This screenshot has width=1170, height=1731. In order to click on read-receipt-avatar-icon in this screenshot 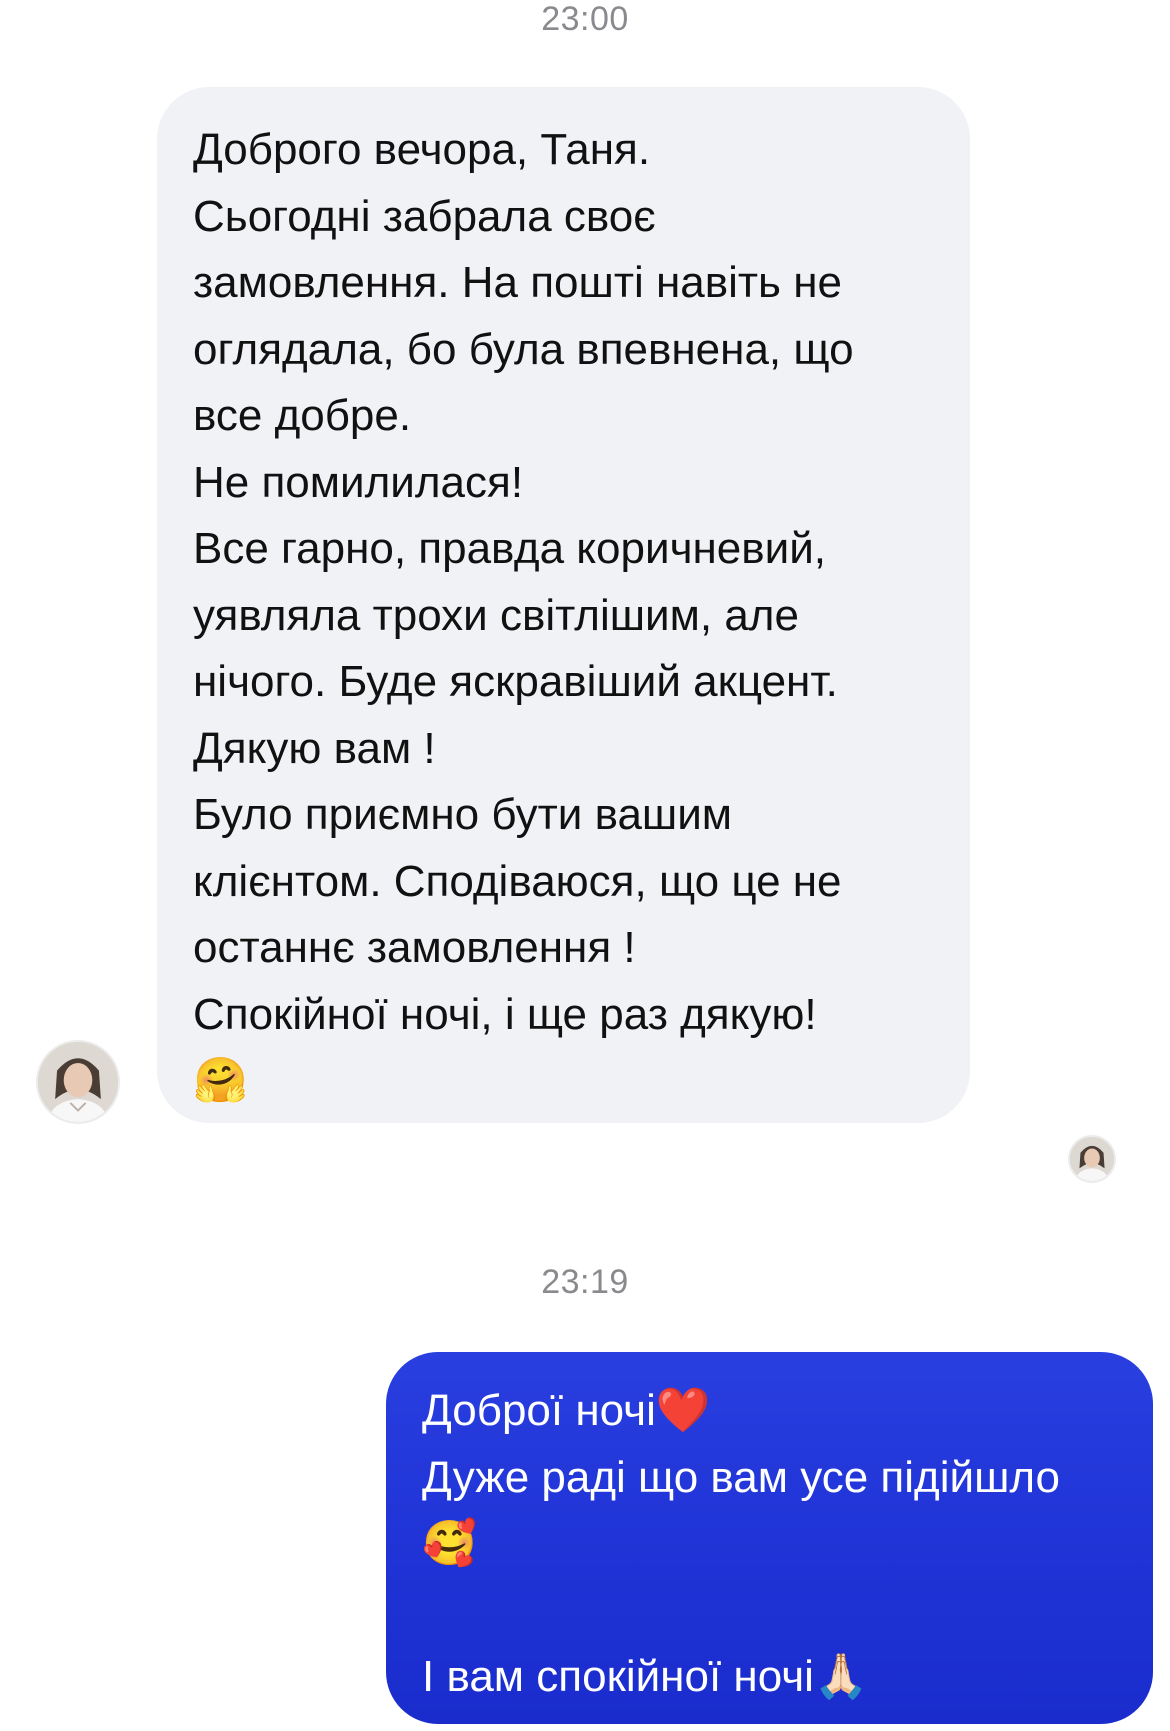, I will do `click(1092, 1159)`.